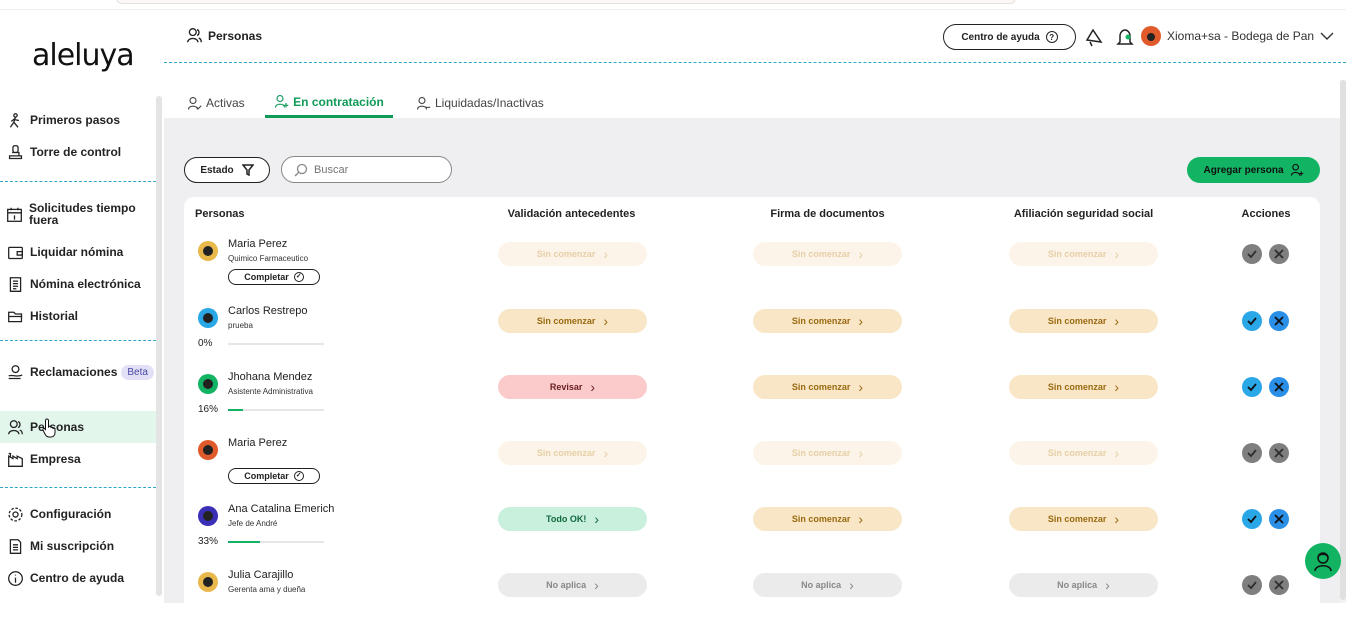  I want to click on check-icon, so click(1252, 519).